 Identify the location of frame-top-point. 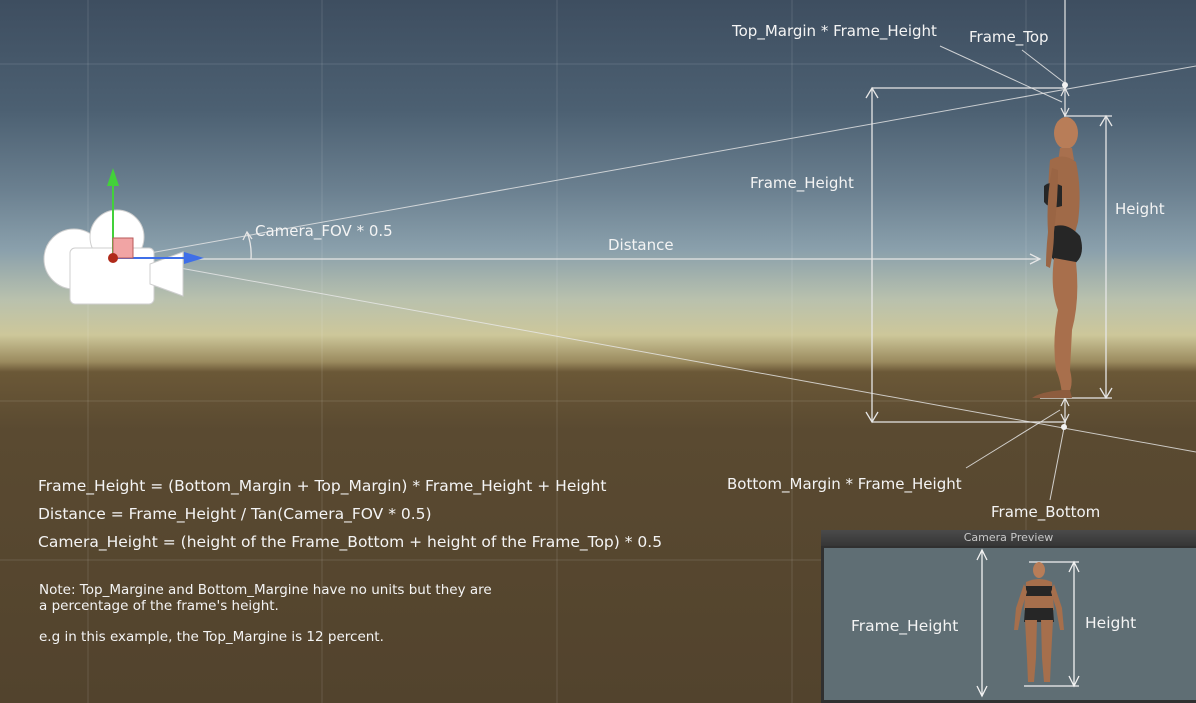
(1065, 85).